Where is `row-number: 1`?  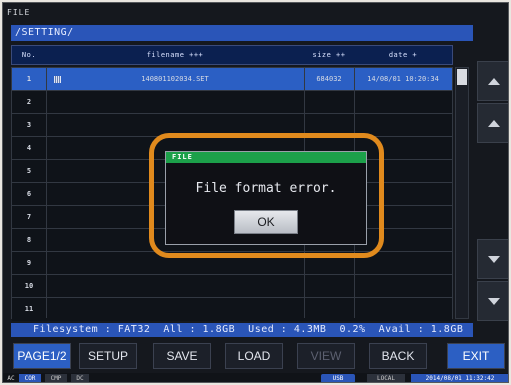 row-number: 1 is located at coordinates (29, 79).